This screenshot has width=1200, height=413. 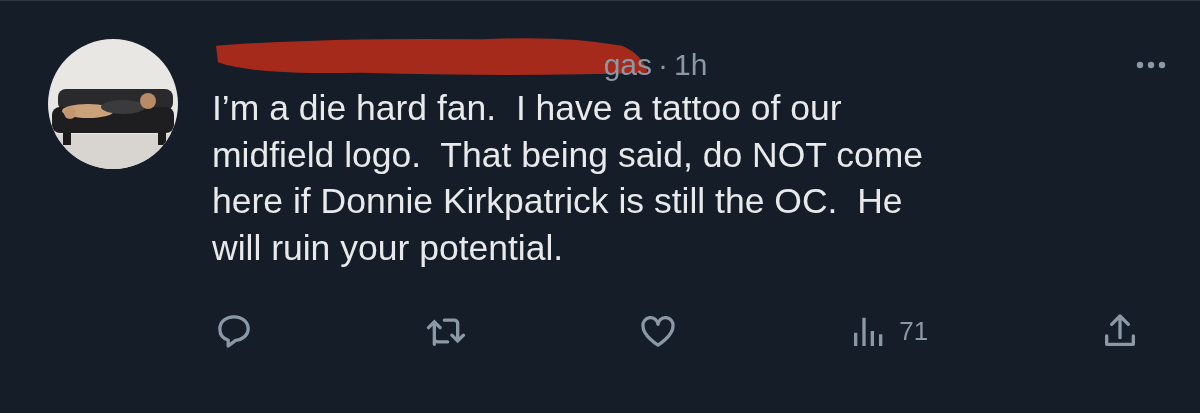 What do you see at coordinates (1151, 65) in the screenshot?
I see `more-icon` at bounding box center [1151, 65].